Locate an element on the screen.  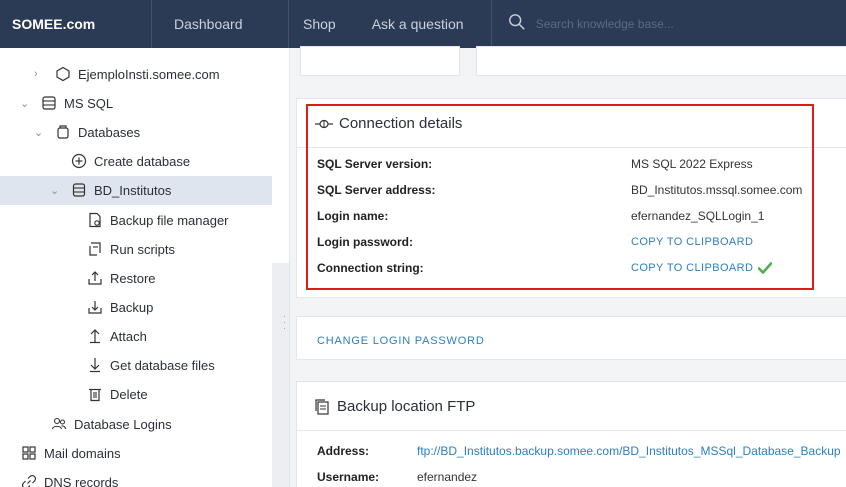
connection-details-header: Connection details is located at coordinates (388, 123).